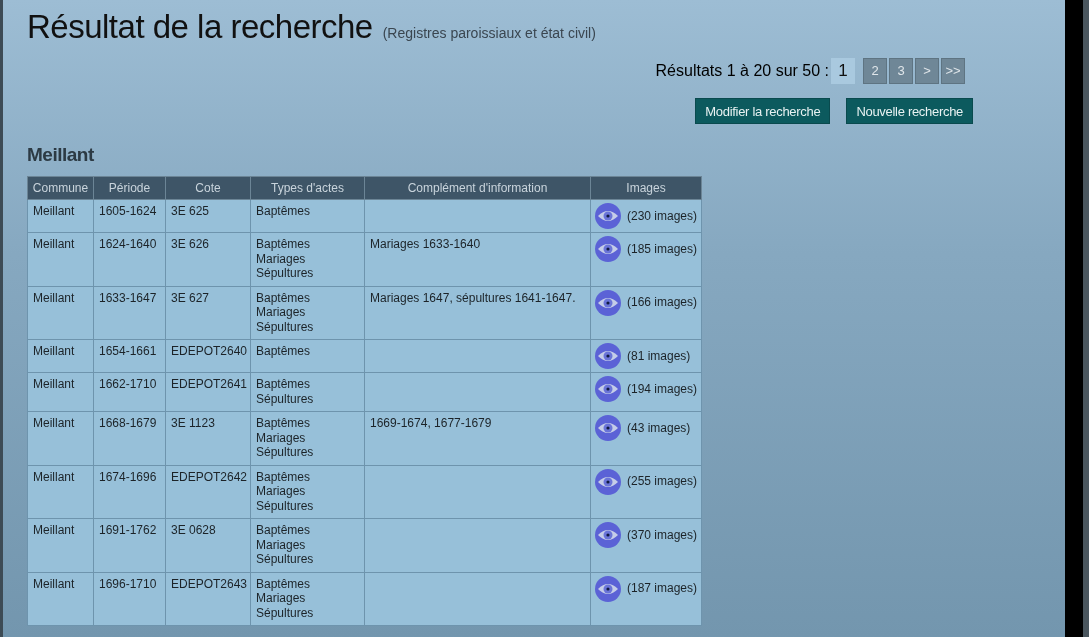 This screenshot has height=637, width=1089. What do you see at coordinates (129, 356) in the screenshot?
I see `table-cell: 1654-1661` at bounding box center [129, 356].